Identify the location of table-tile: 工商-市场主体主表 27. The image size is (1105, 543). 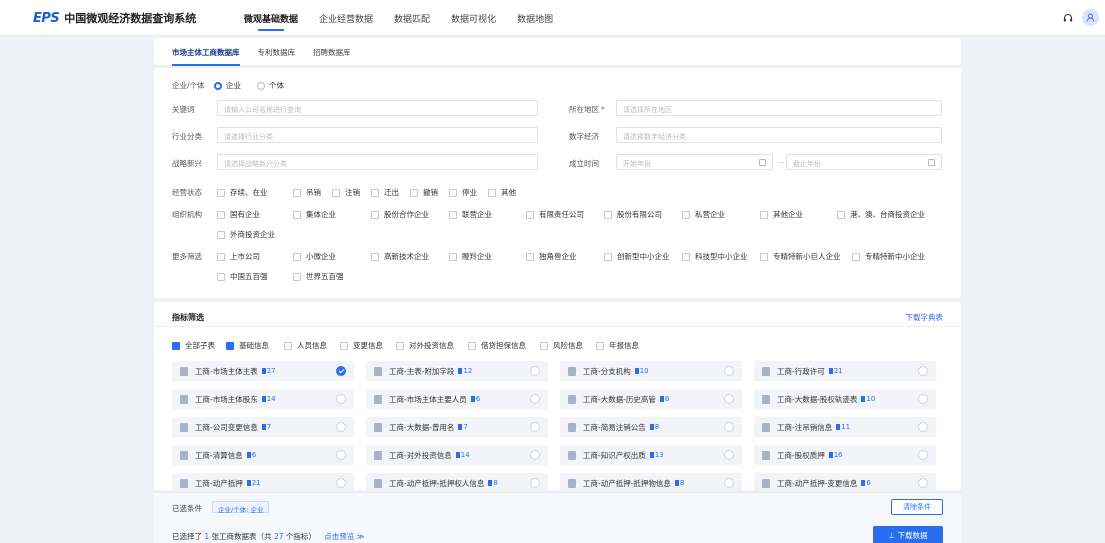
(263, 371).